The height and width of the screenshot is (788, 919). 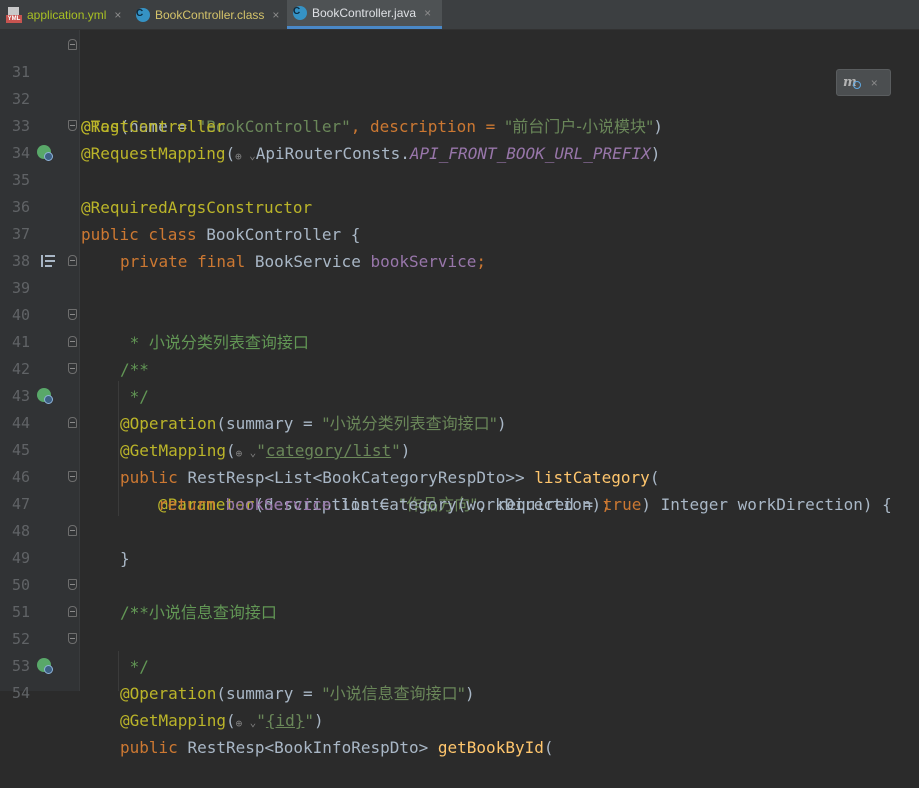 What do you see at coordinates (490, 747) in the screenshot?
I see `method-name: getBookById` at bounding box center [490, 747].